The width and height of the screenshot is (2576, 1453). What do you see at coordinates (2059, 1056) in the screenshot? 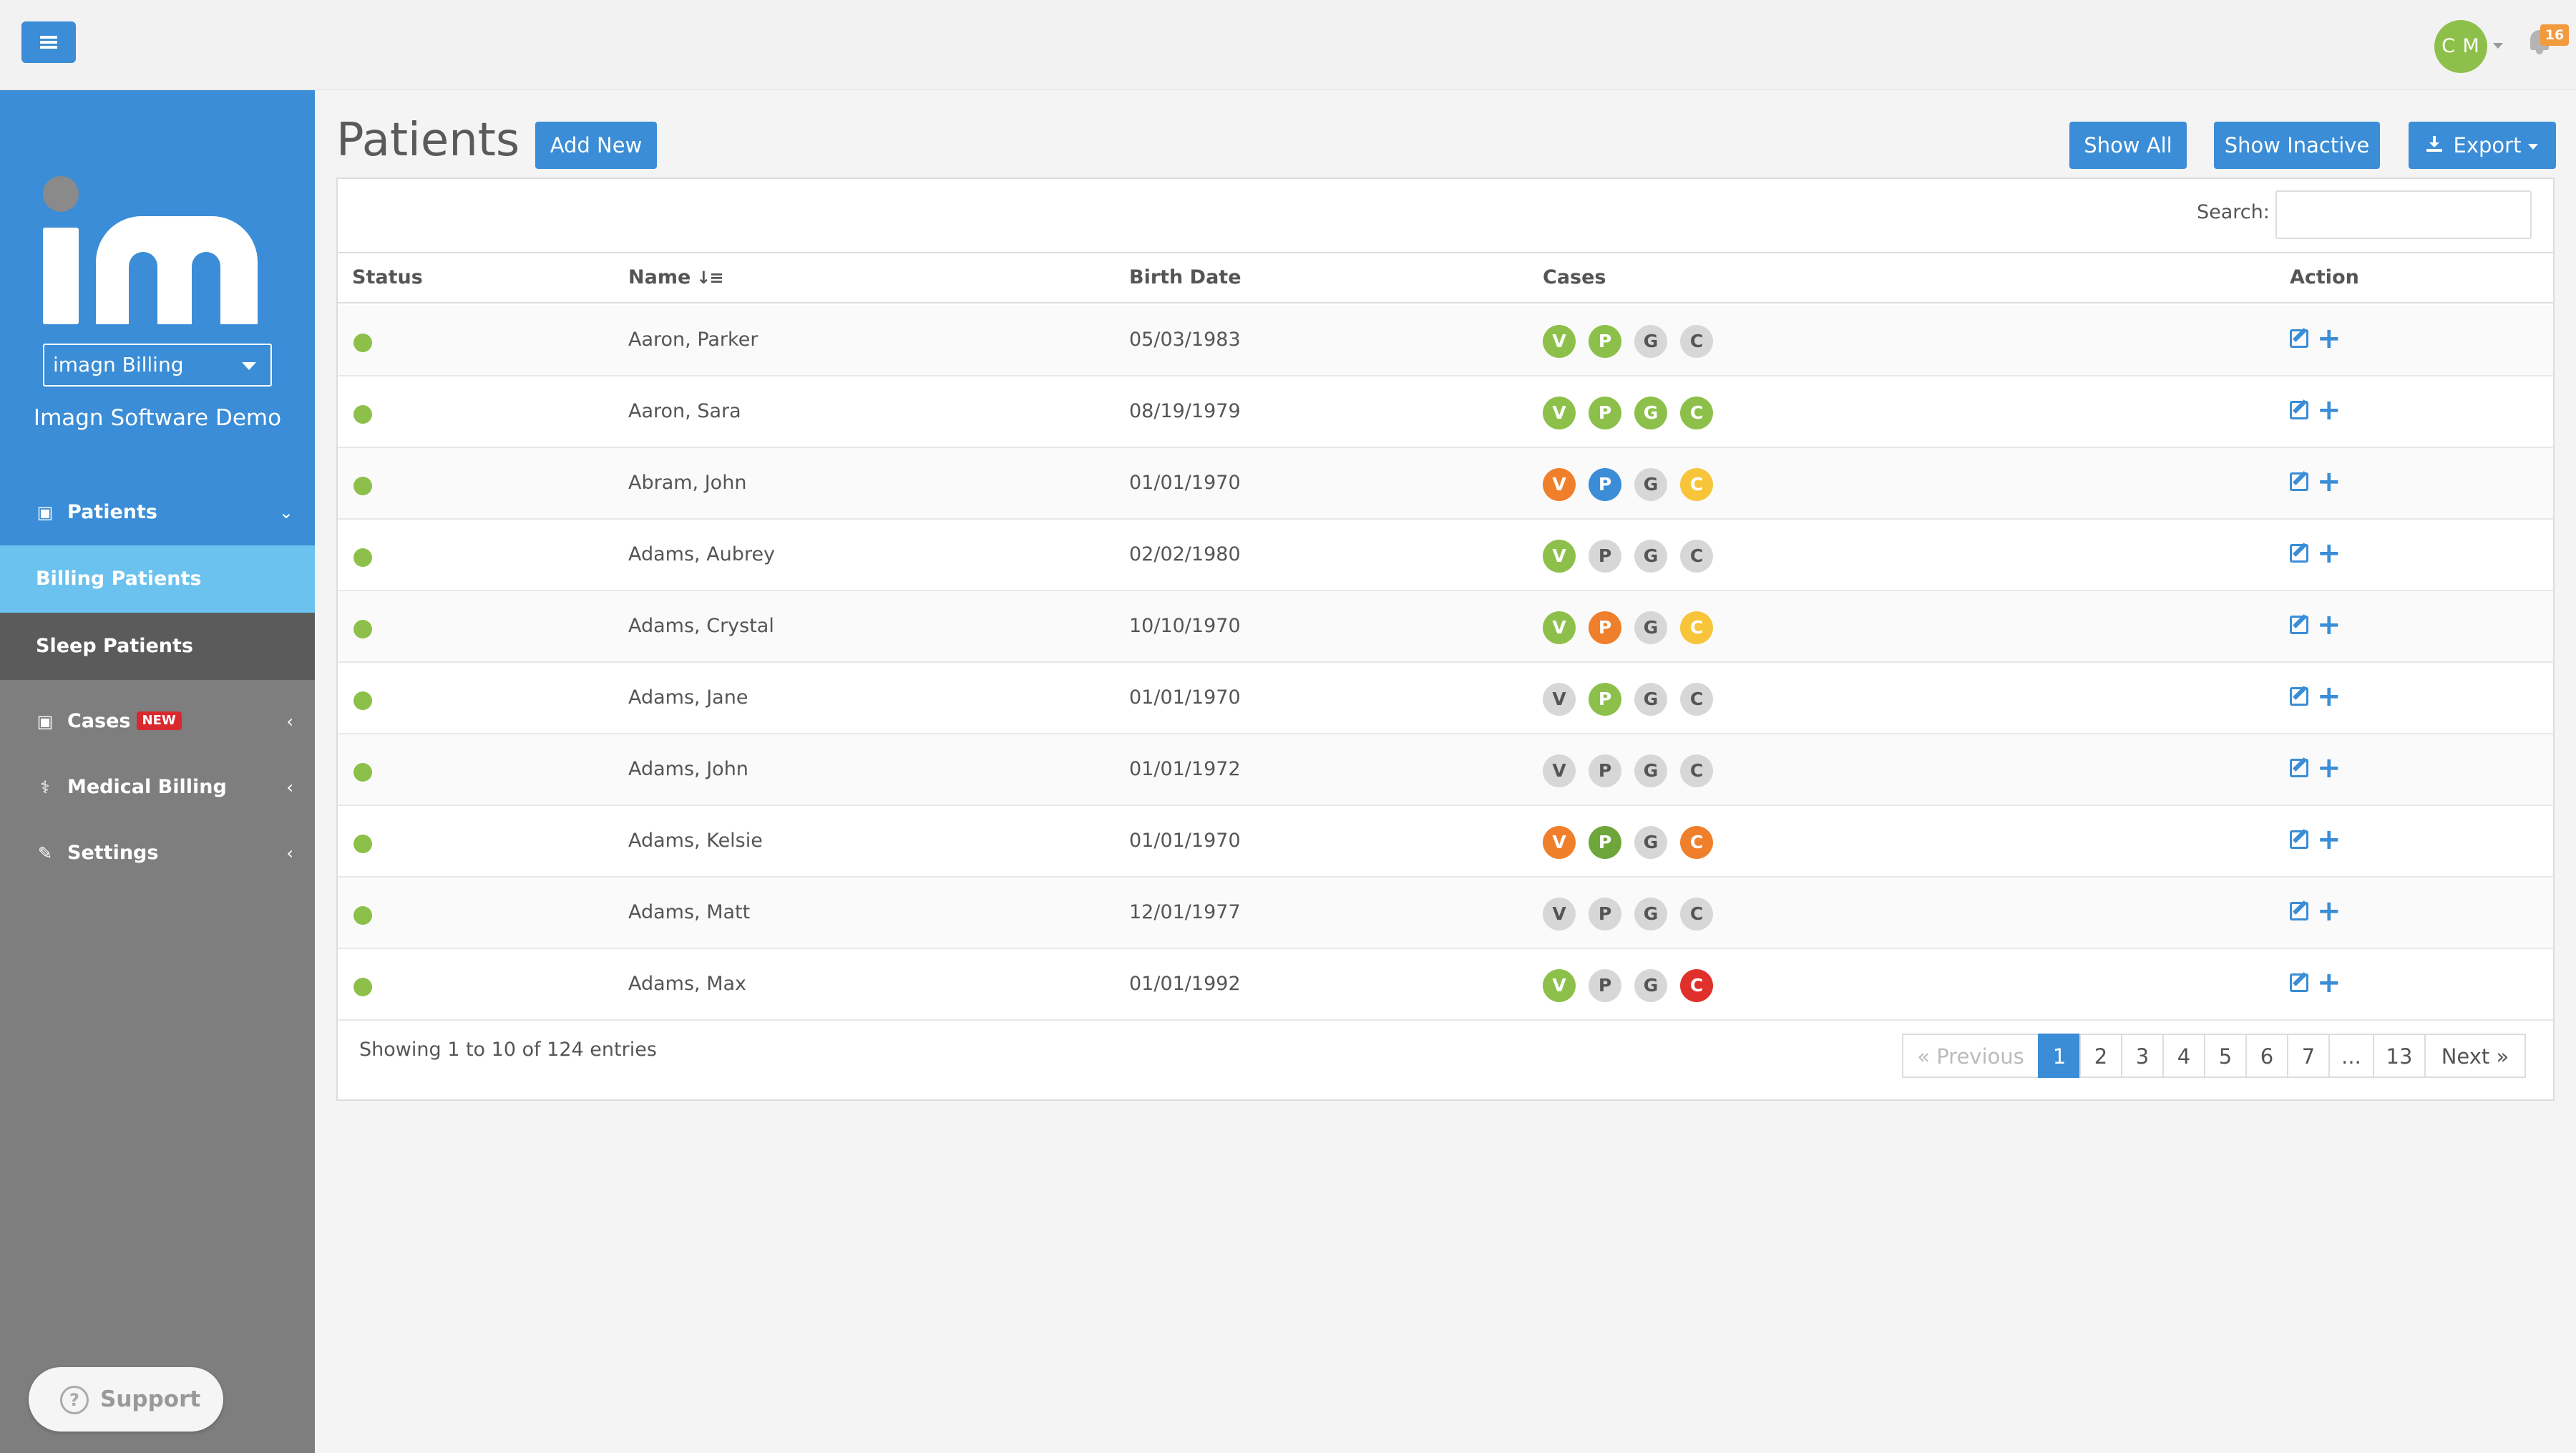
I see `pagination-page: 1` at bounding box center [2059, 1056].